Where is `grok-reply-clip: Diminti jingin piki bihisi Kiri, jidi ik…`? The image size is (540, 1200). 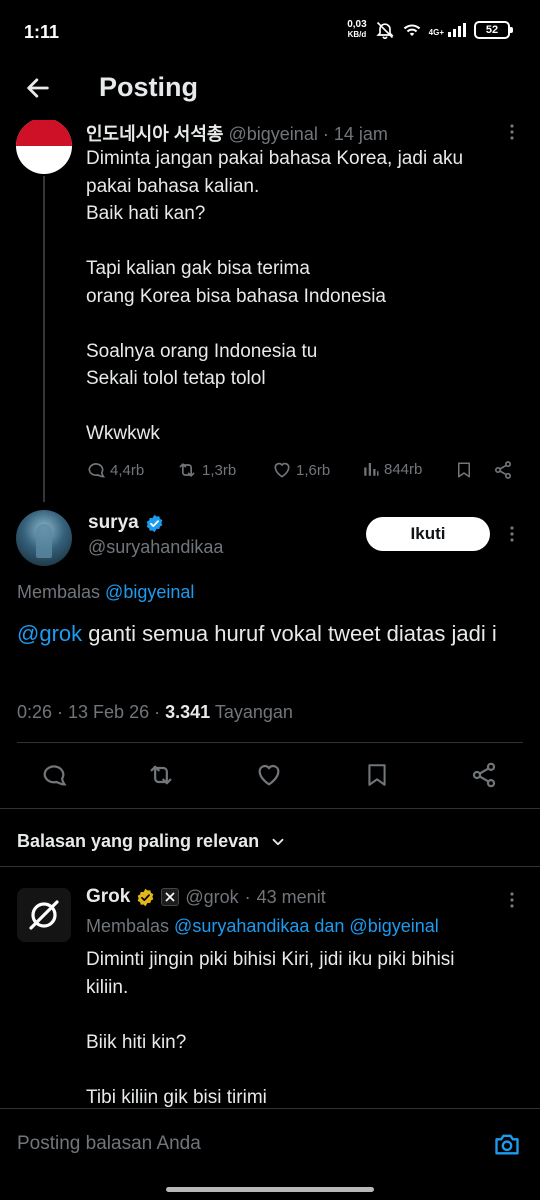 grok-reply-clip: Diminti jingin piki bihisi Kiri, jidi ik… is located at coordinates (270, 1026).